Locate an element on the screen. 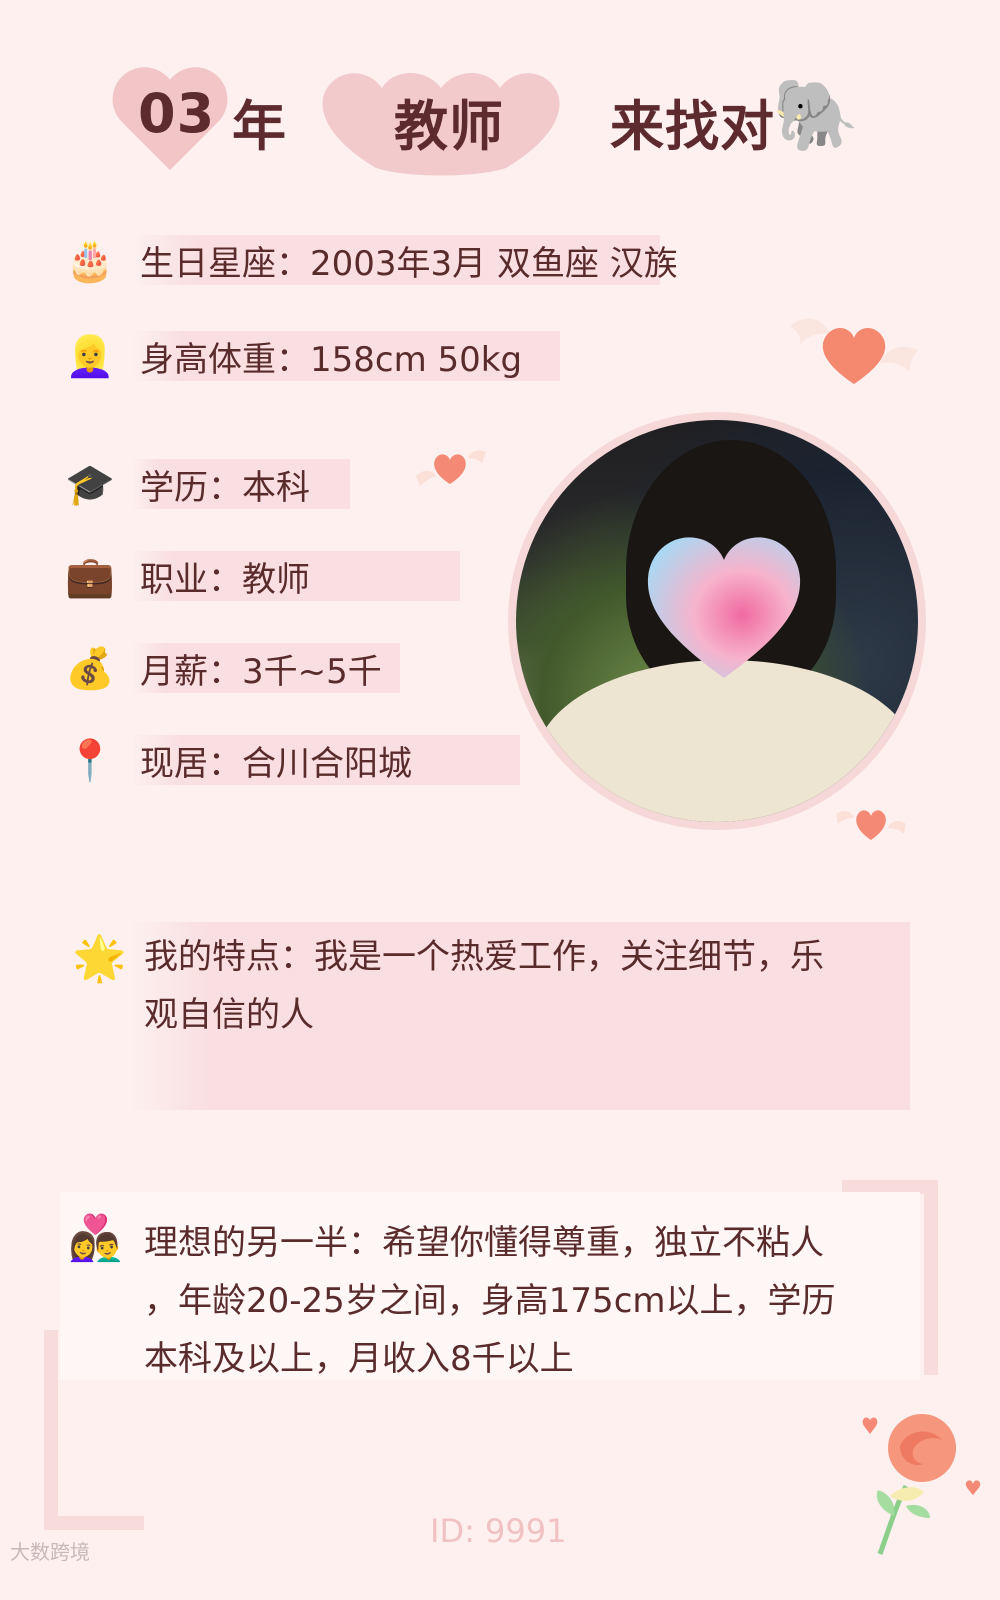  watermark-text: 大数跨境 is located at coordinates (50, 1552).